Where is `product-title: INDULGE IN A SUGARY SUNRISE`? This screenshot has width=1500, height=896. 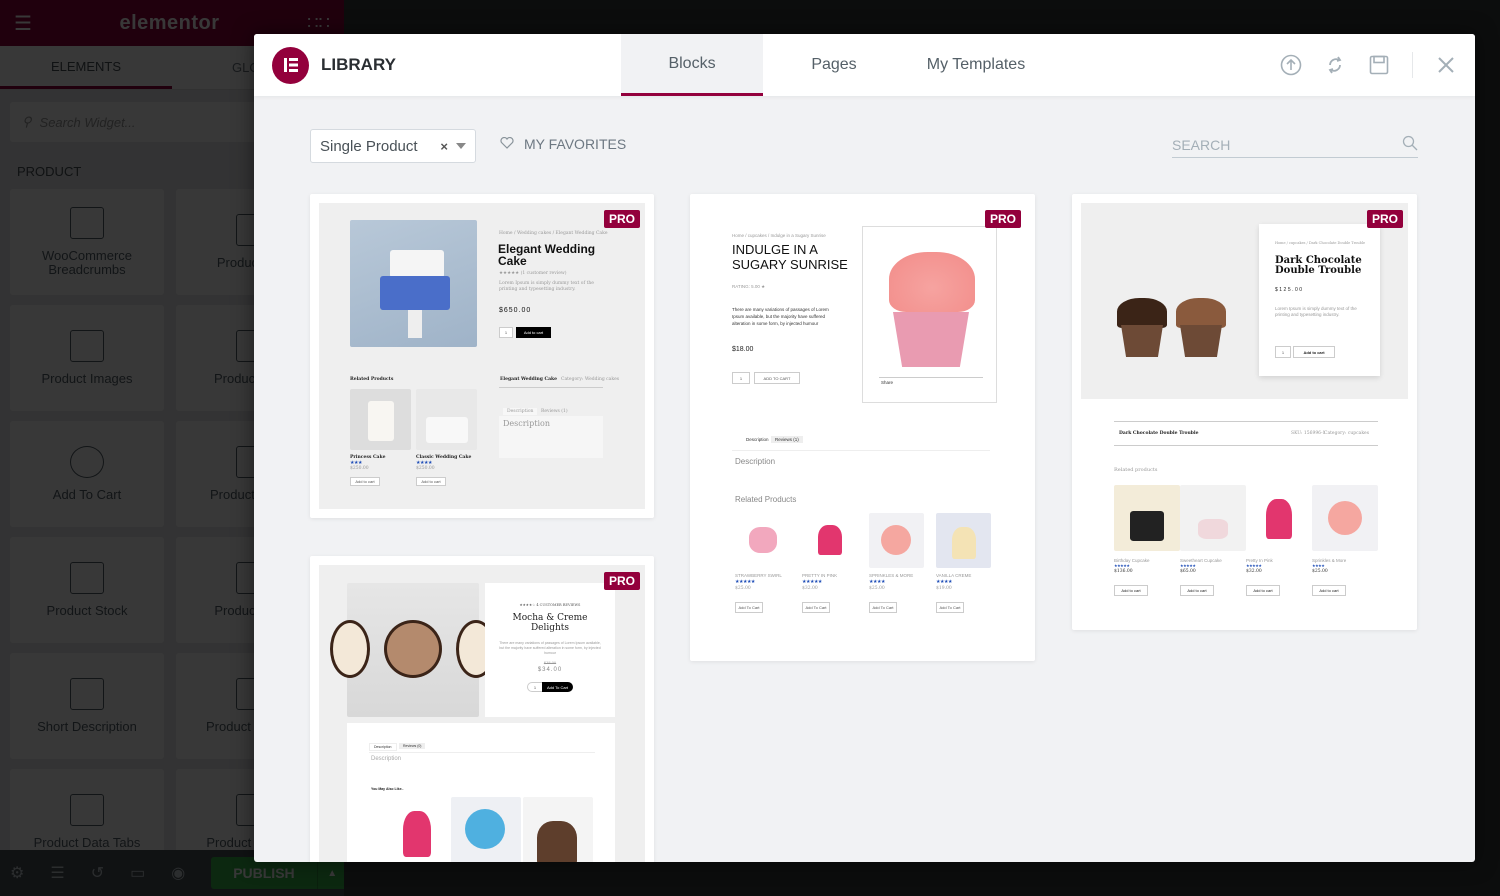
product-title: INDULGE IN A SUGARY SUNRISE is located at coordinates (790, 257).